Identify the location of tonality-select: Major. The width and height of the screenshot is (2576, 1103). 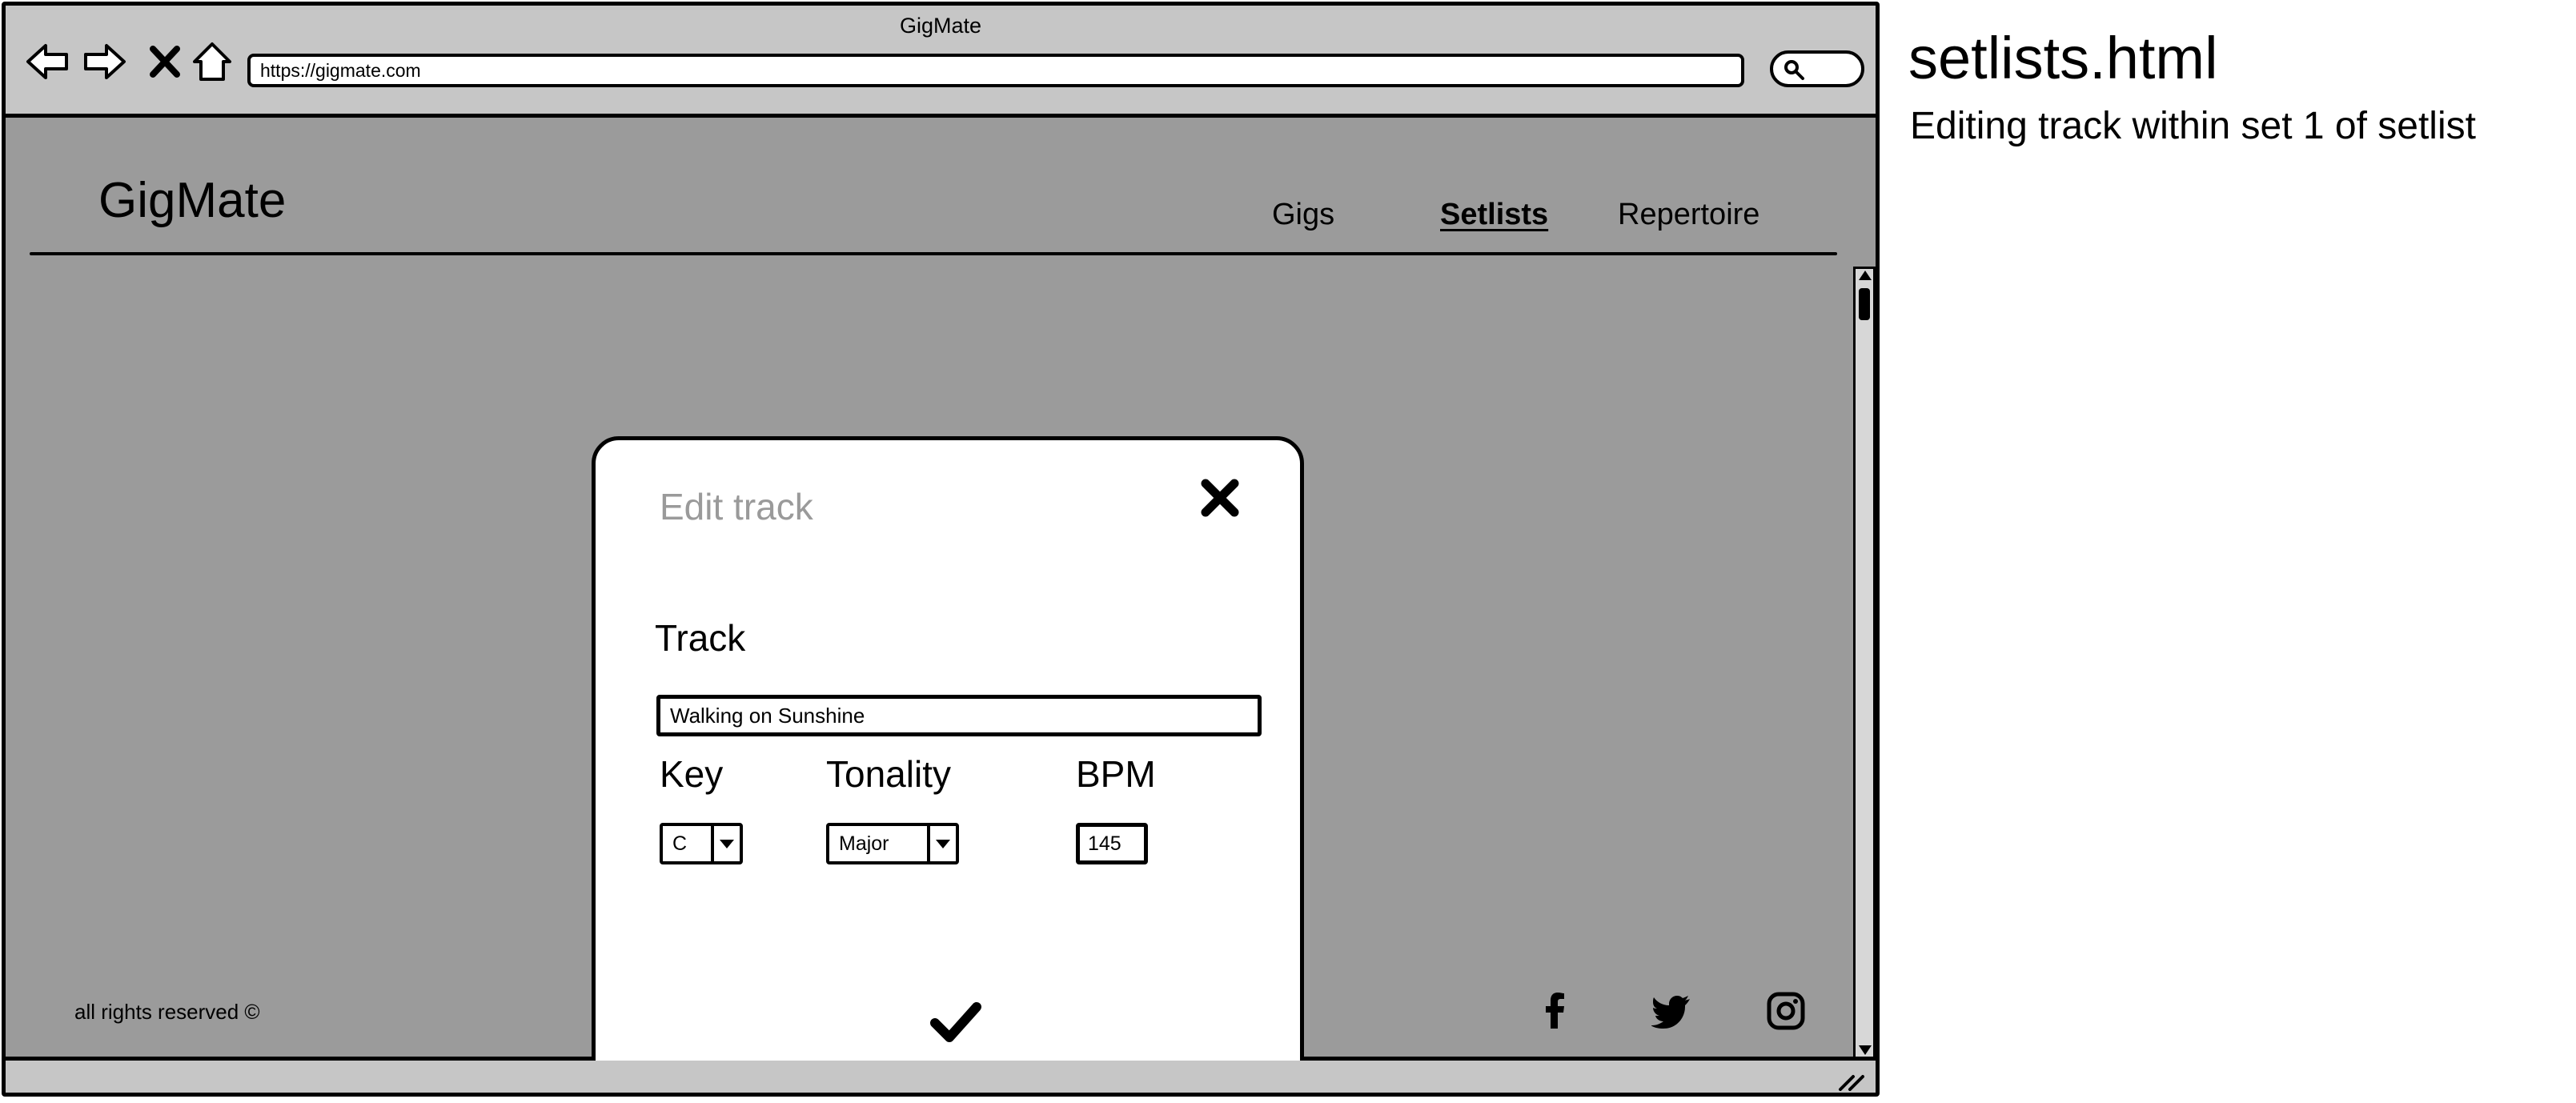
(892, 843).